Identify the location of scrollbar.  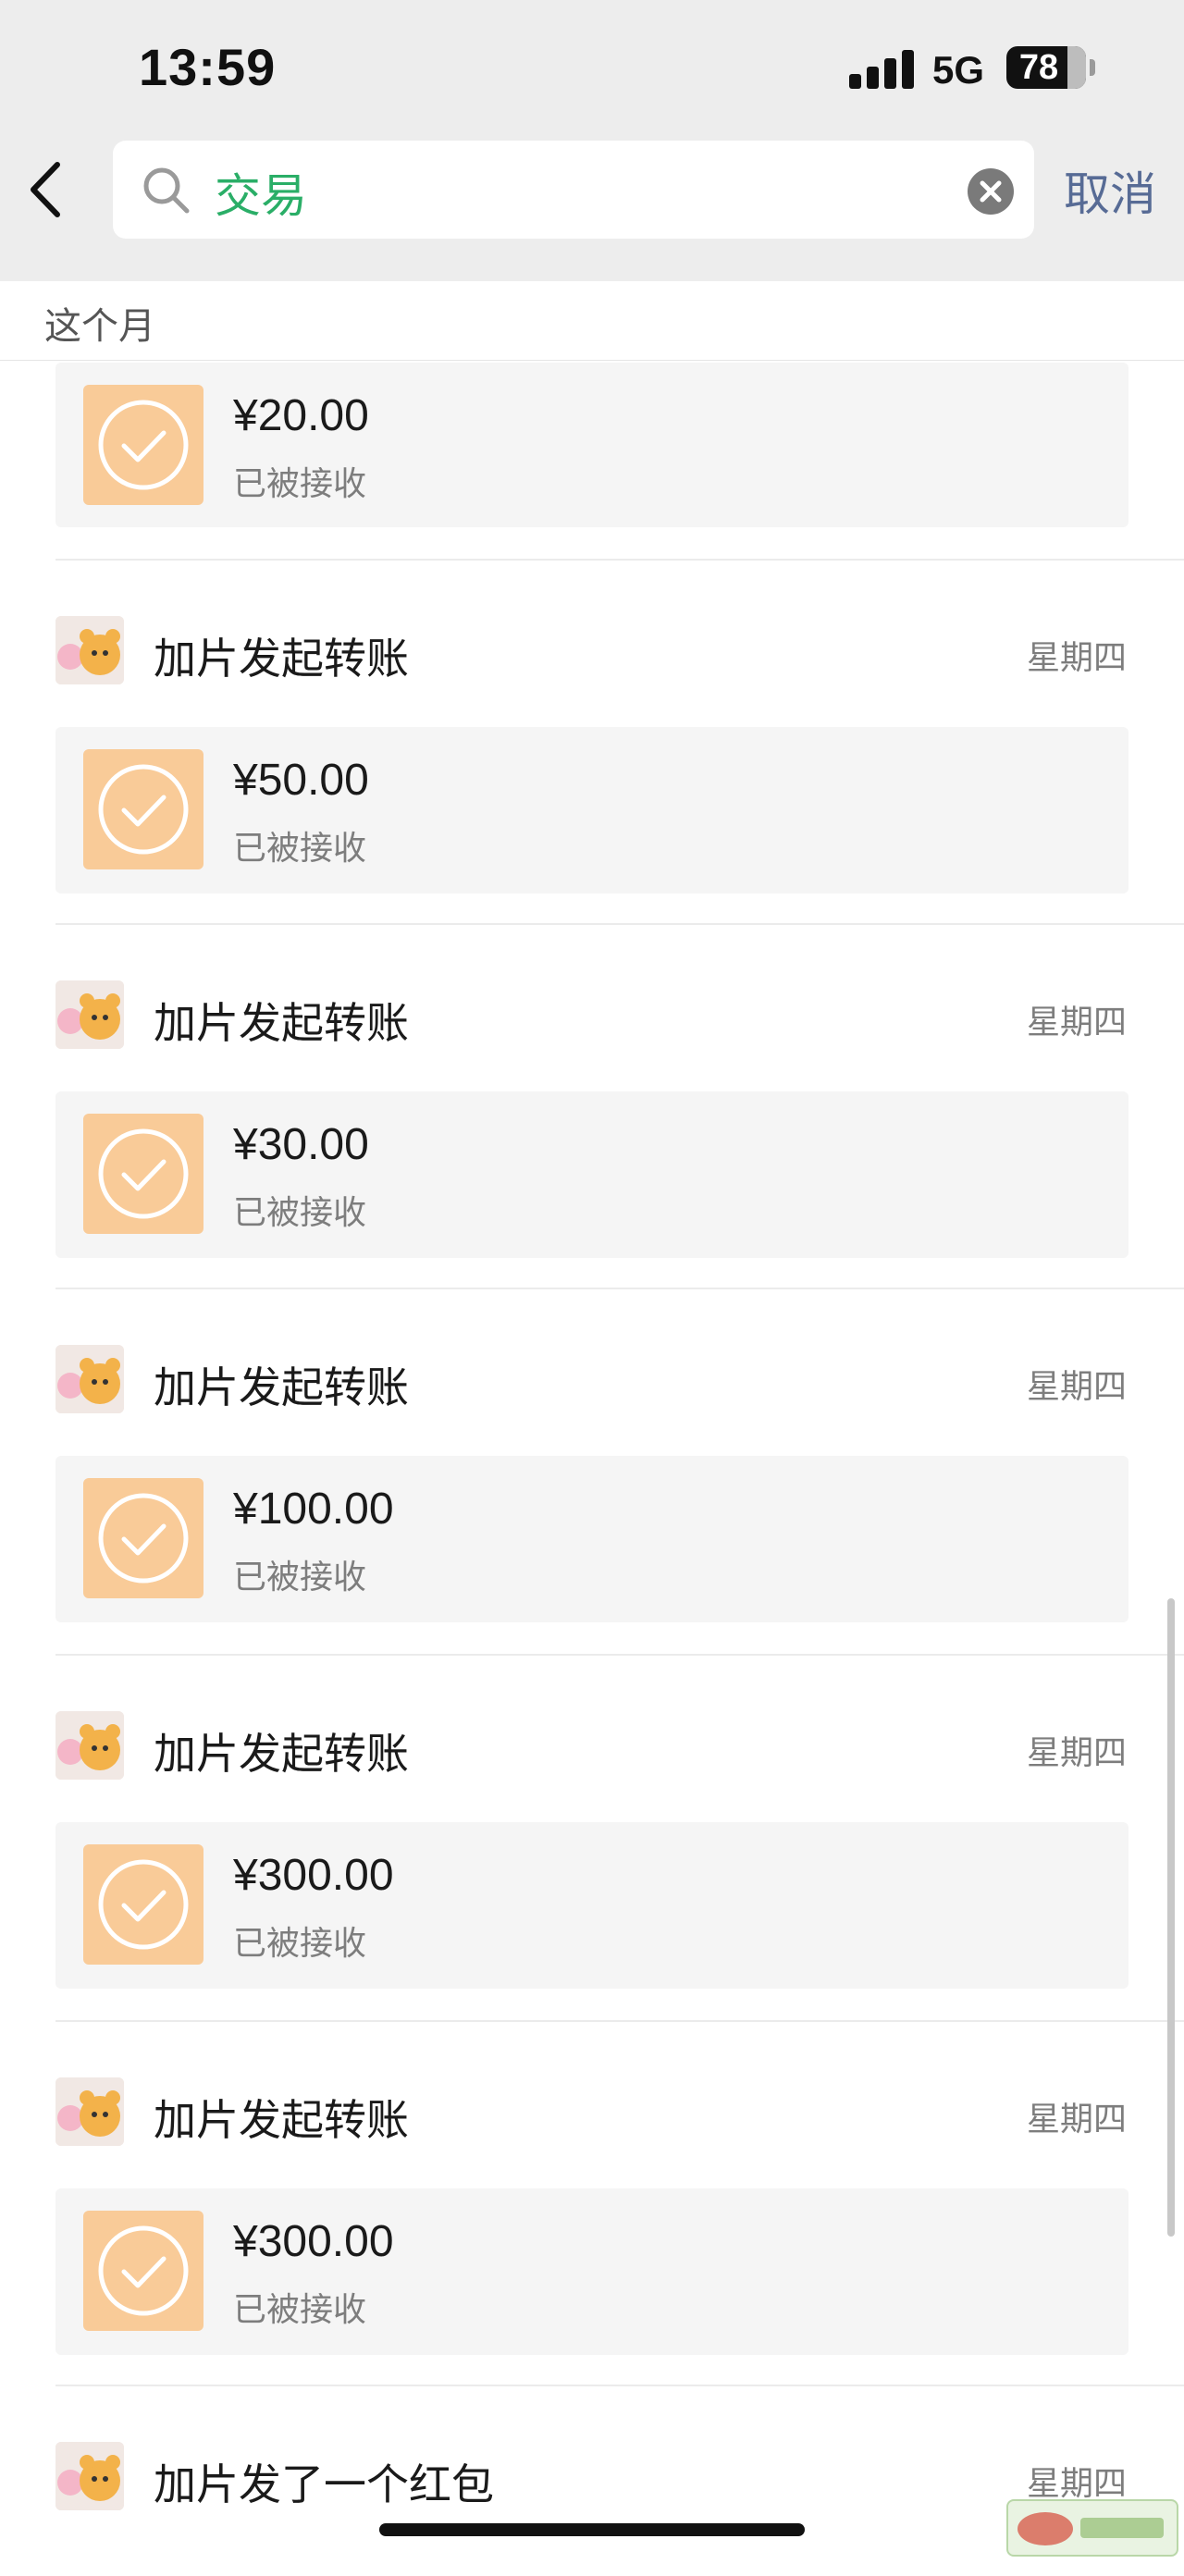
(1171, 1918).